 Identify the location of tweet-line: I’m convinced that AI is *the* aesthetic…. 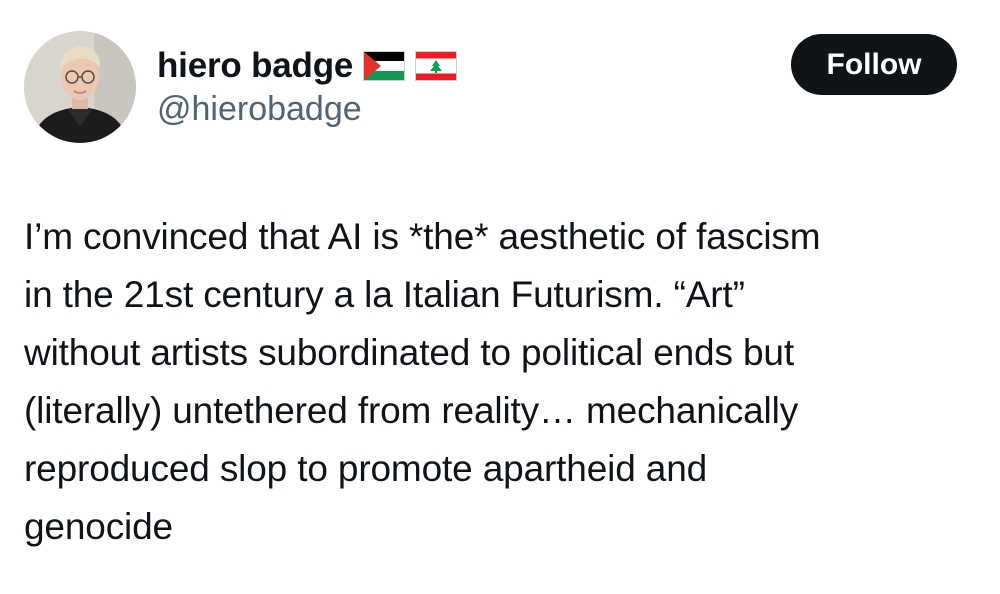
(422, 236).